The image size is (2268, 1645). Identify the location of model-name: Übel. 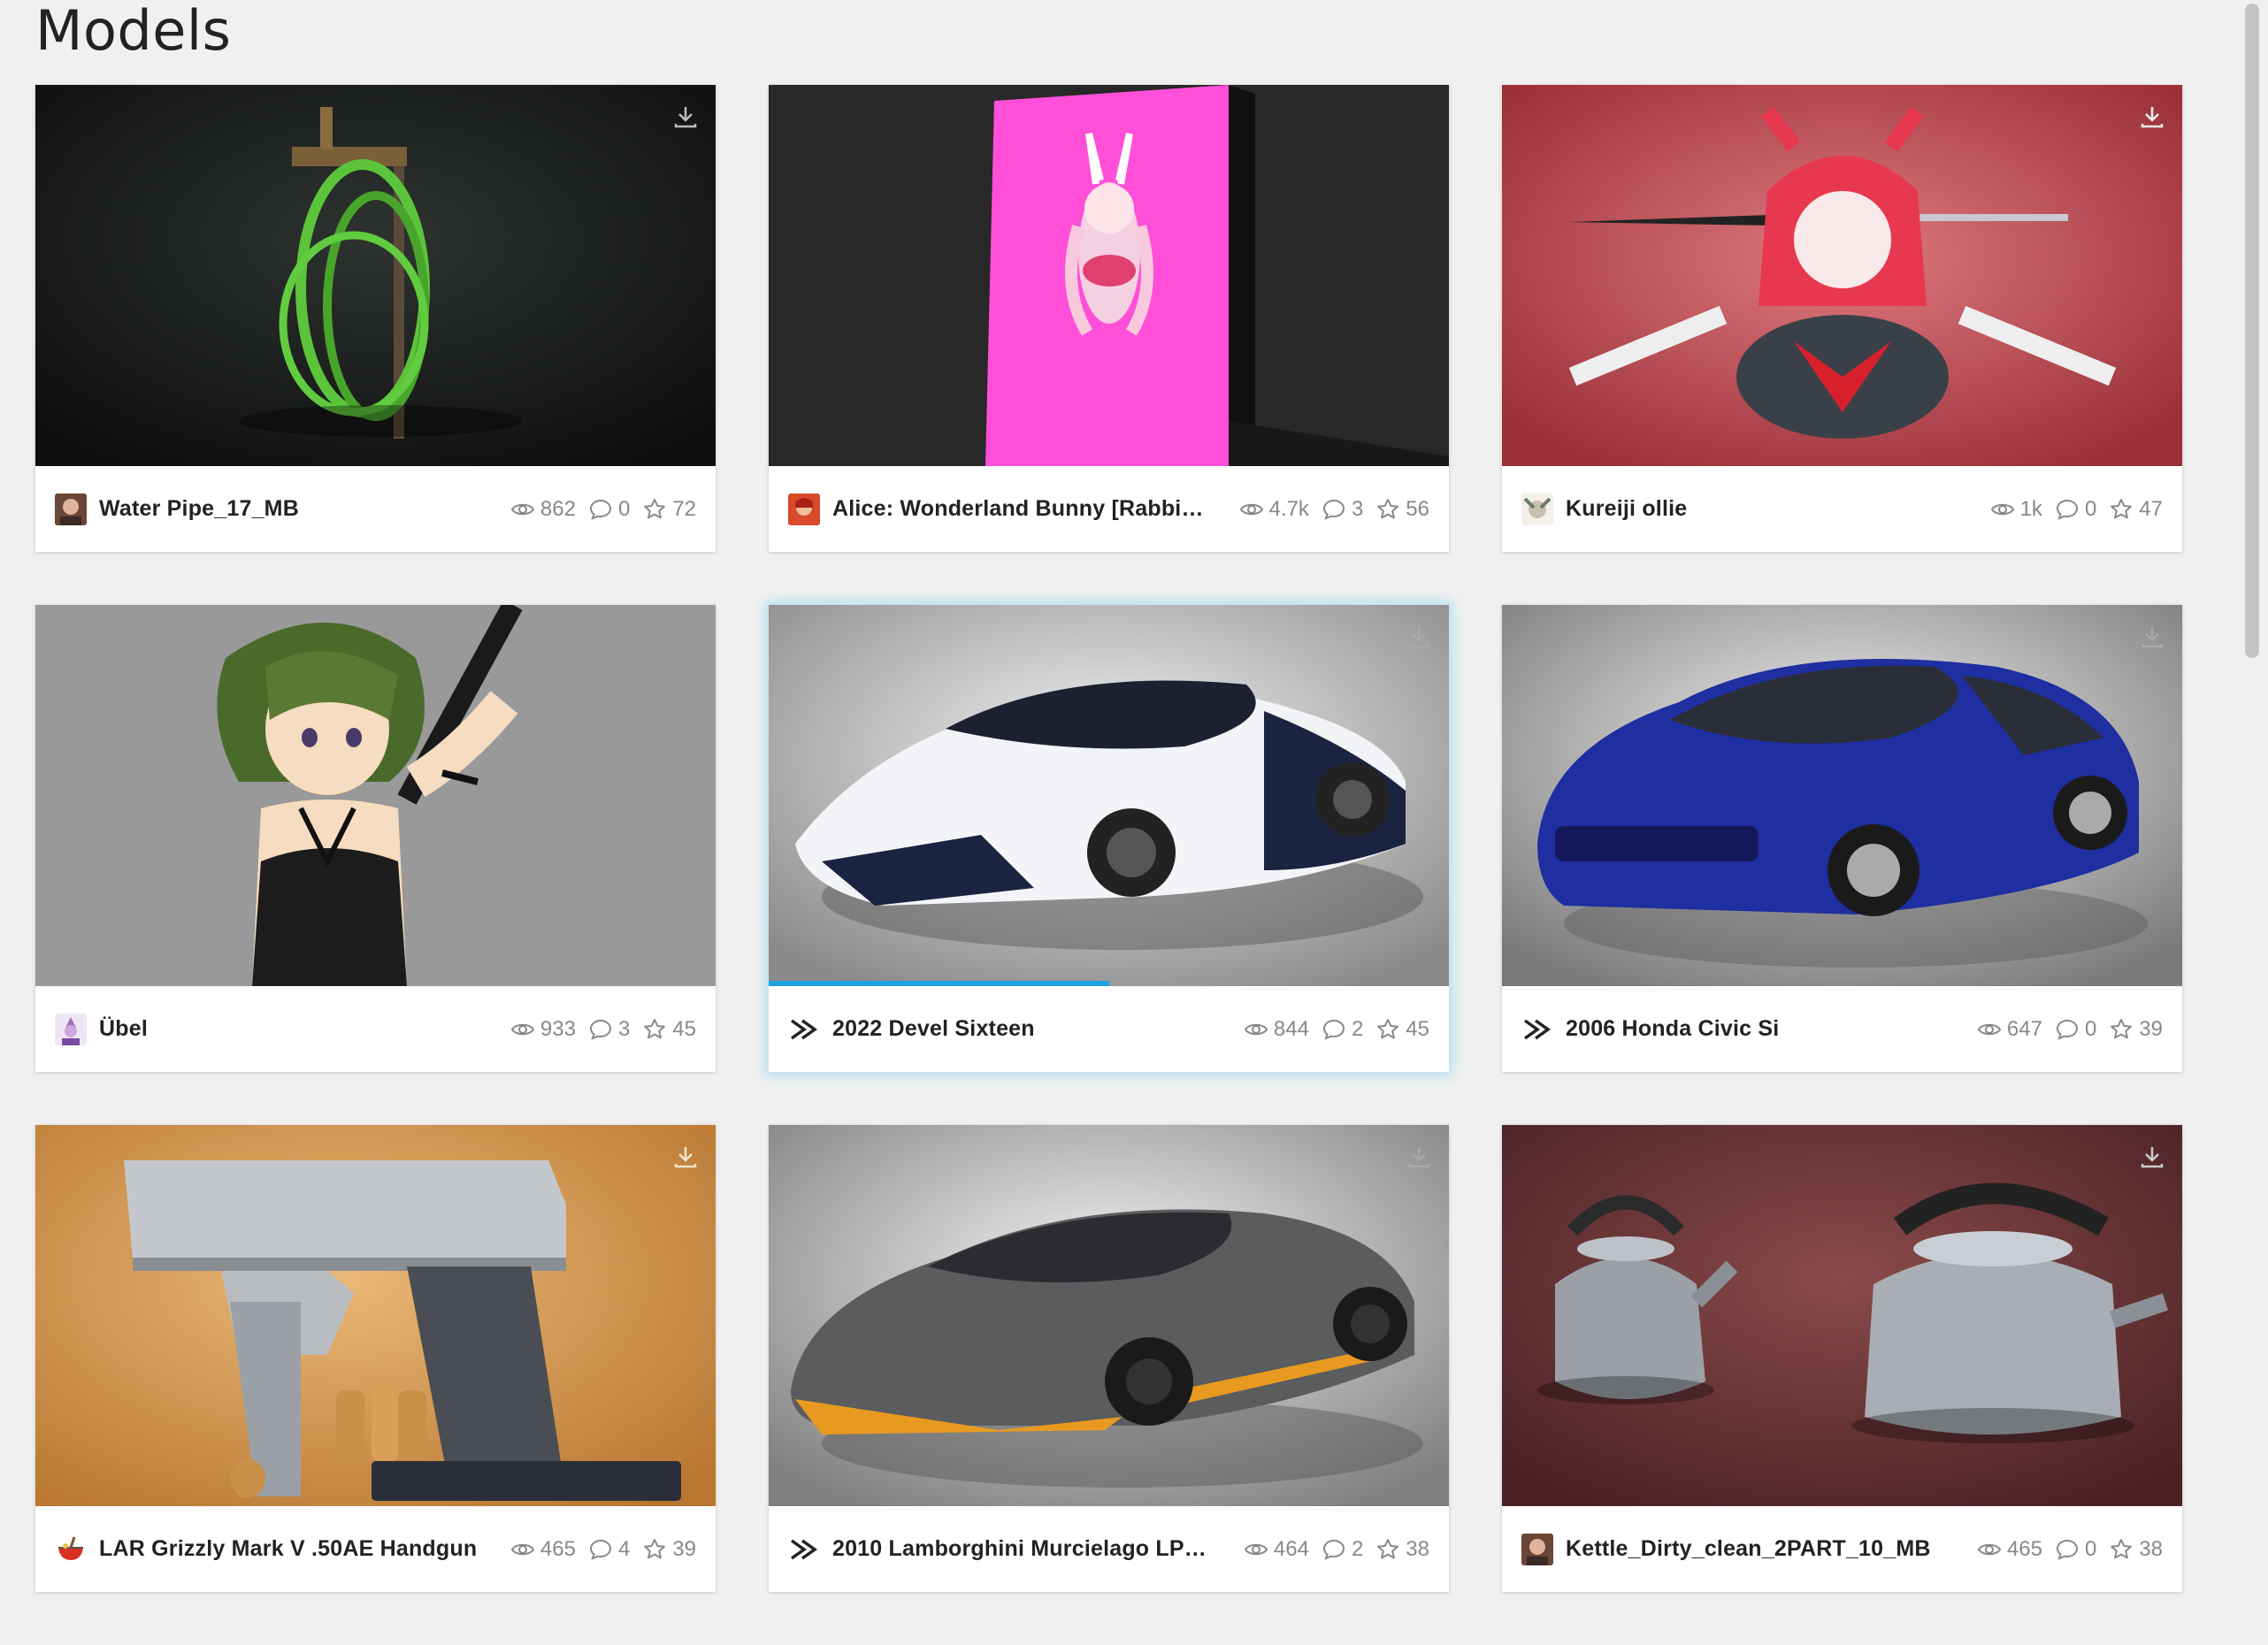
(290, 1029).